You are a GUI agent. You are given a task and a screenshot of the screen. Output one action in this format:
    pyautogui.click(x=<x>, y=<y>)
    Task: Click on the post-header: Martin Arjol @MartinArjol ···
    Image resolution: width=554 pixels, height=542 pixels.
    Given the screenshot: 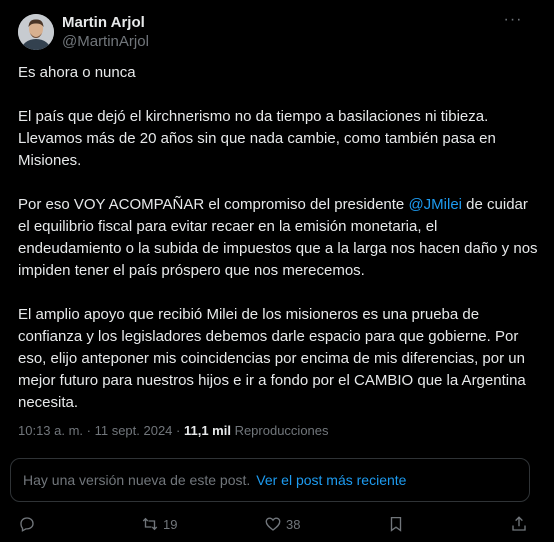 What is the action you would take?
    pyautogui.click(x=278, y=32)
    